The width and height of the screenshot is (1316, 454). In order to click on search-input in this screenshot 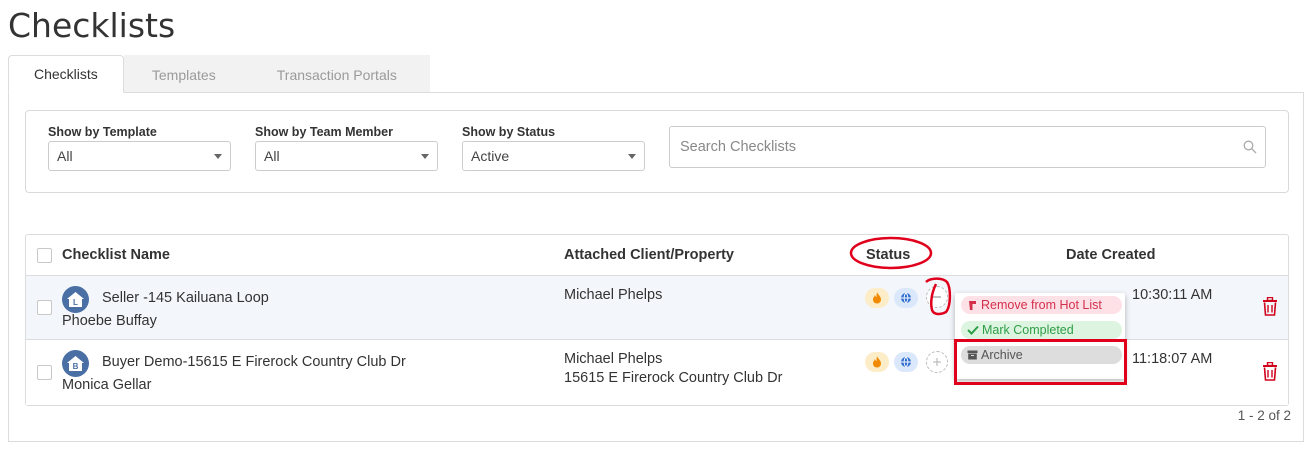, I will do `click(950, 147)`.